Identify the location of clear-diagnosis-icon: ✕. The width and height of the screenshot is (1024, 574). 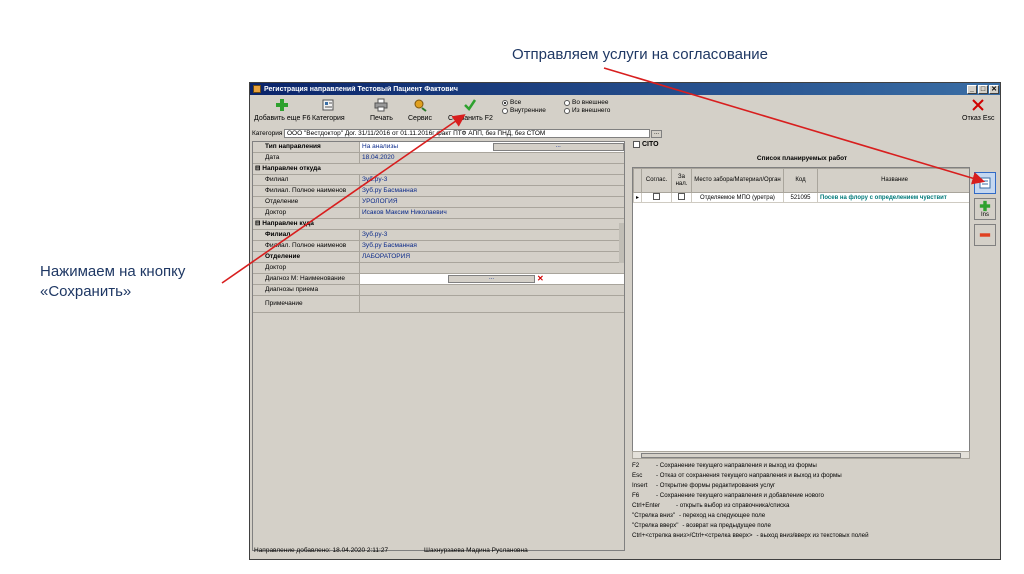
(579, 279).